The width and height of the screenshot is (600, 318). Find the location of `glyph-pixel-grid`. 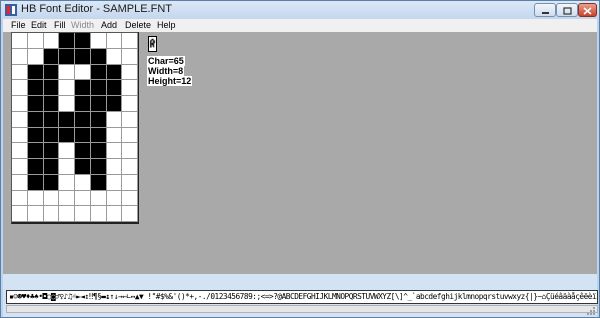

glyph-pixel-grid is located at coordinates (75, 128).